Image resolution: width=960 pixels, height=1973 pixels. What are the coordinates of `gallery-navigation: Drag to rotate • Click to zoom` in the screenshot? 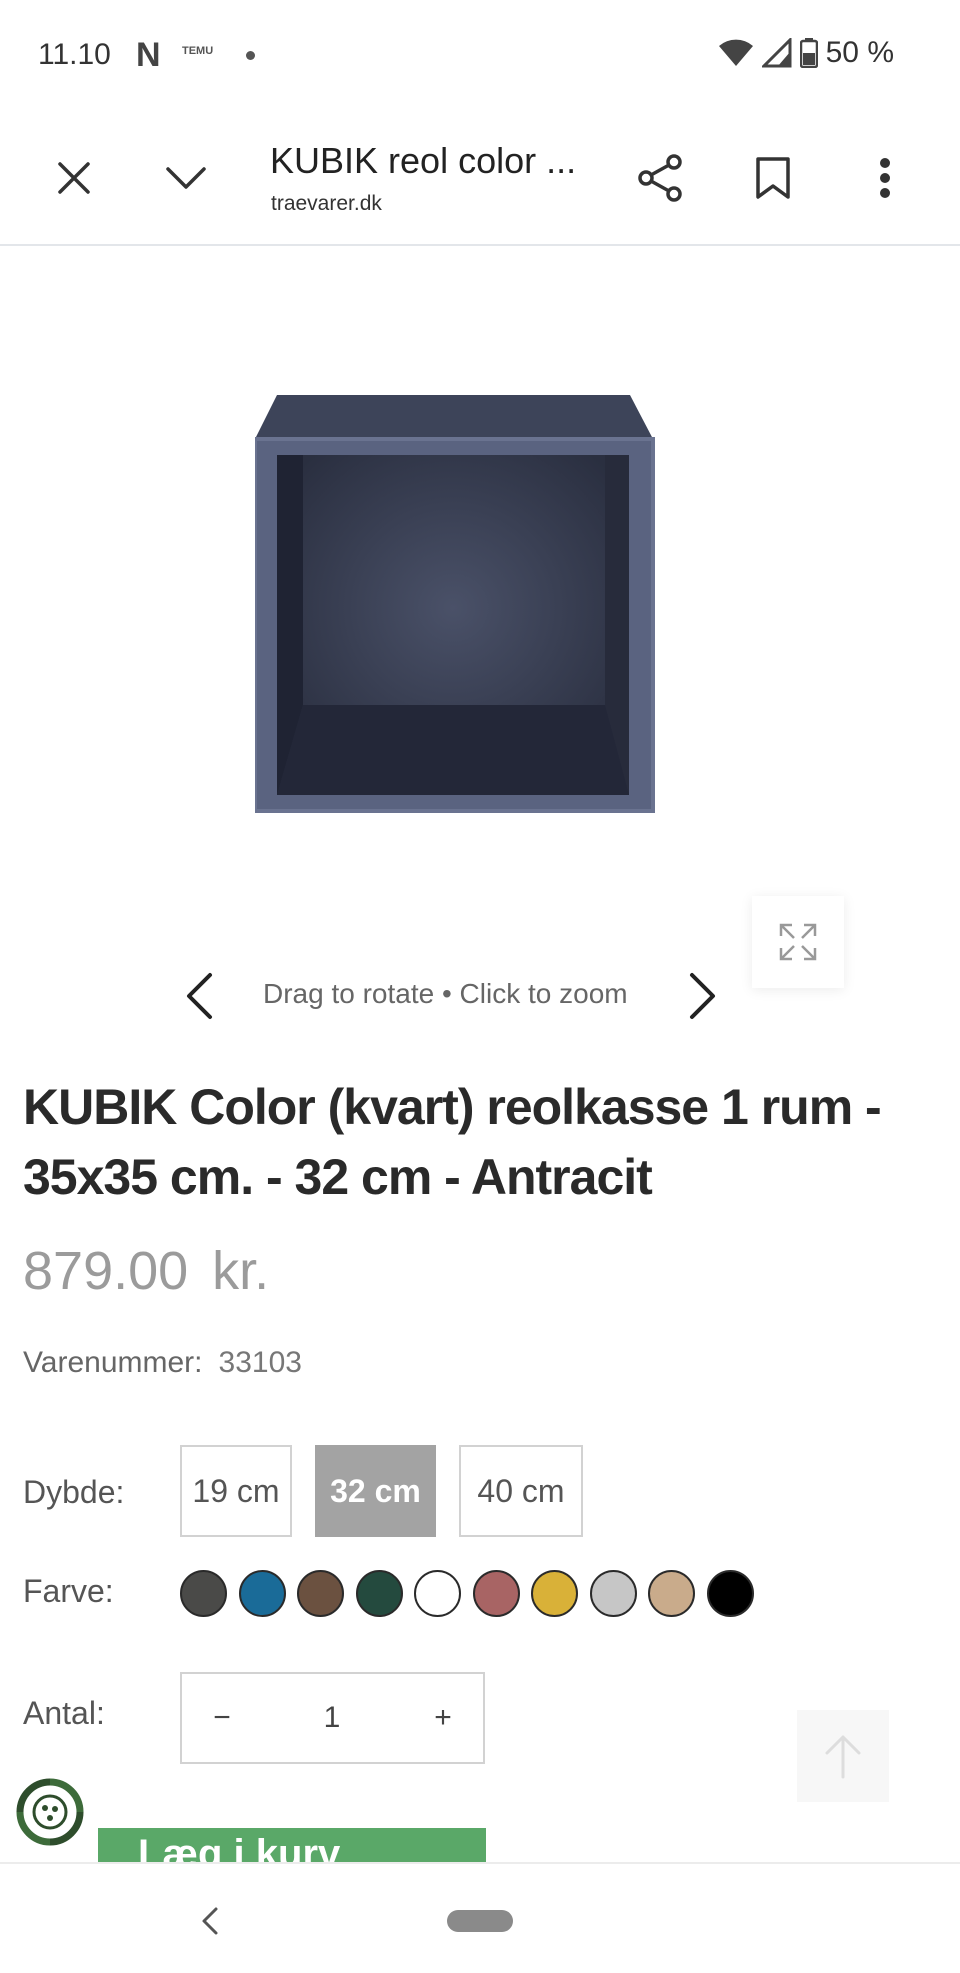 It's located at (480, 995).